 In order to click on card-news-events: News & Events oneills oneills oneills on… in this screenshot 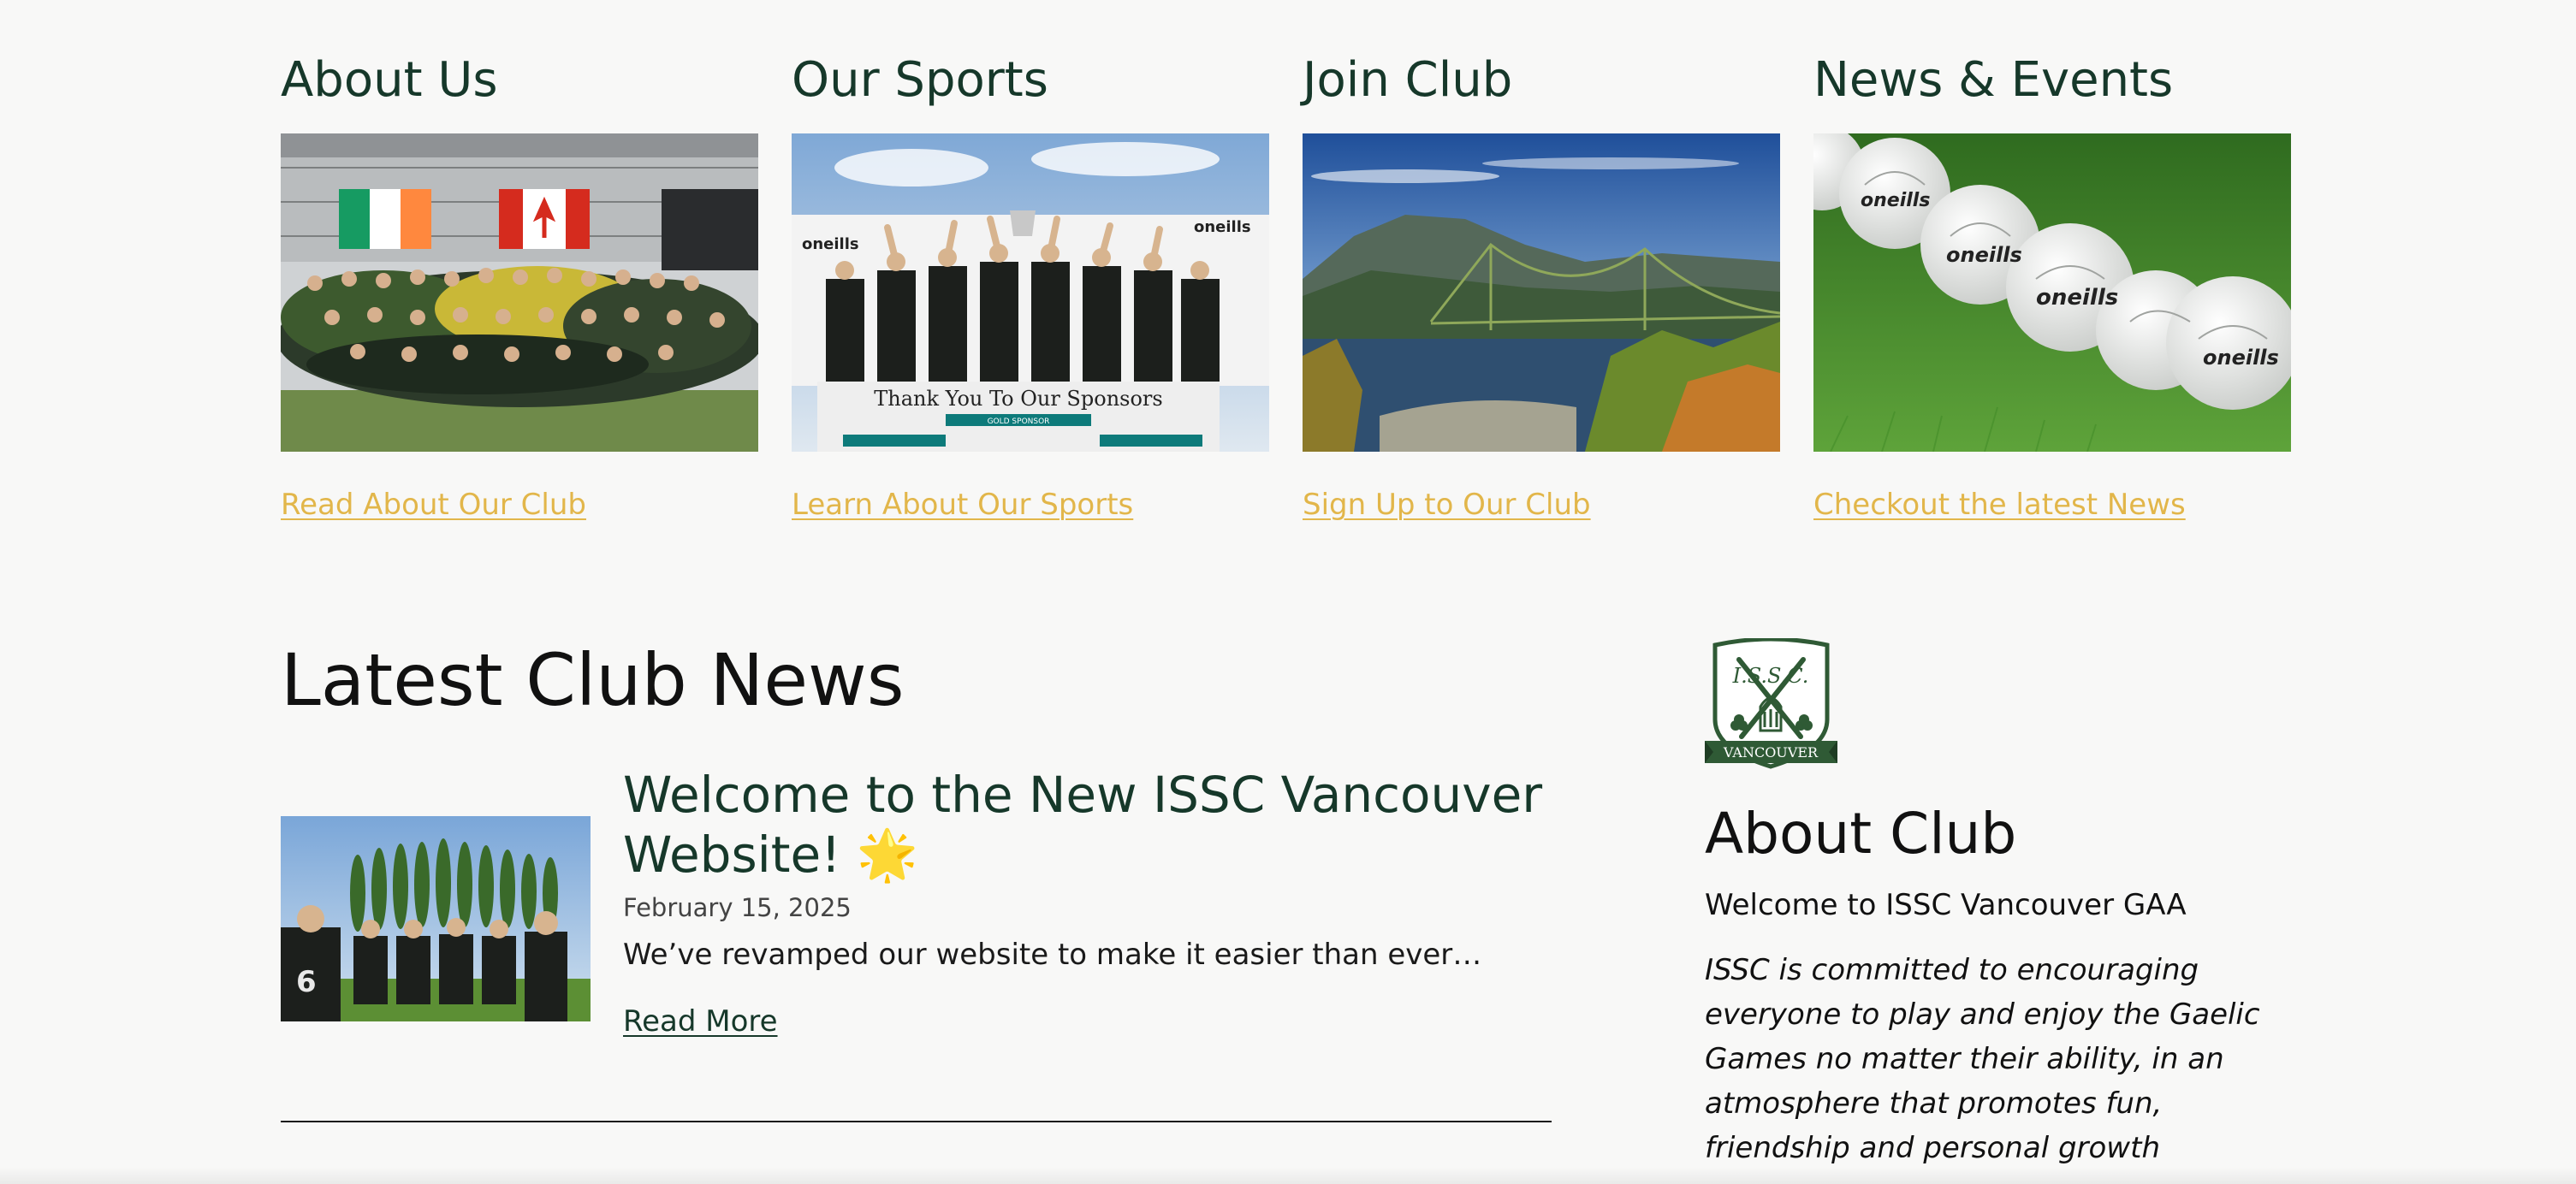, I will do `click(2052, 285)`.